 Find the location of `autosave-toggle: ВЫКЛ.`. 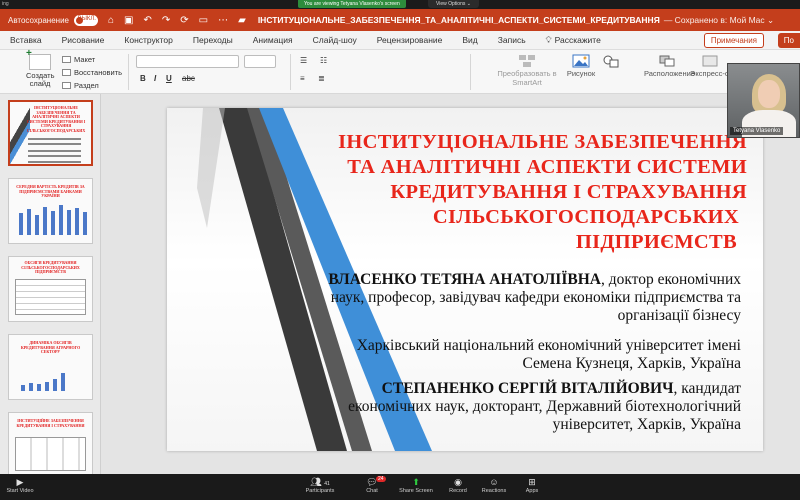

autosave-toggle: ВЫКЛ. is located at coordinates (85, 20).